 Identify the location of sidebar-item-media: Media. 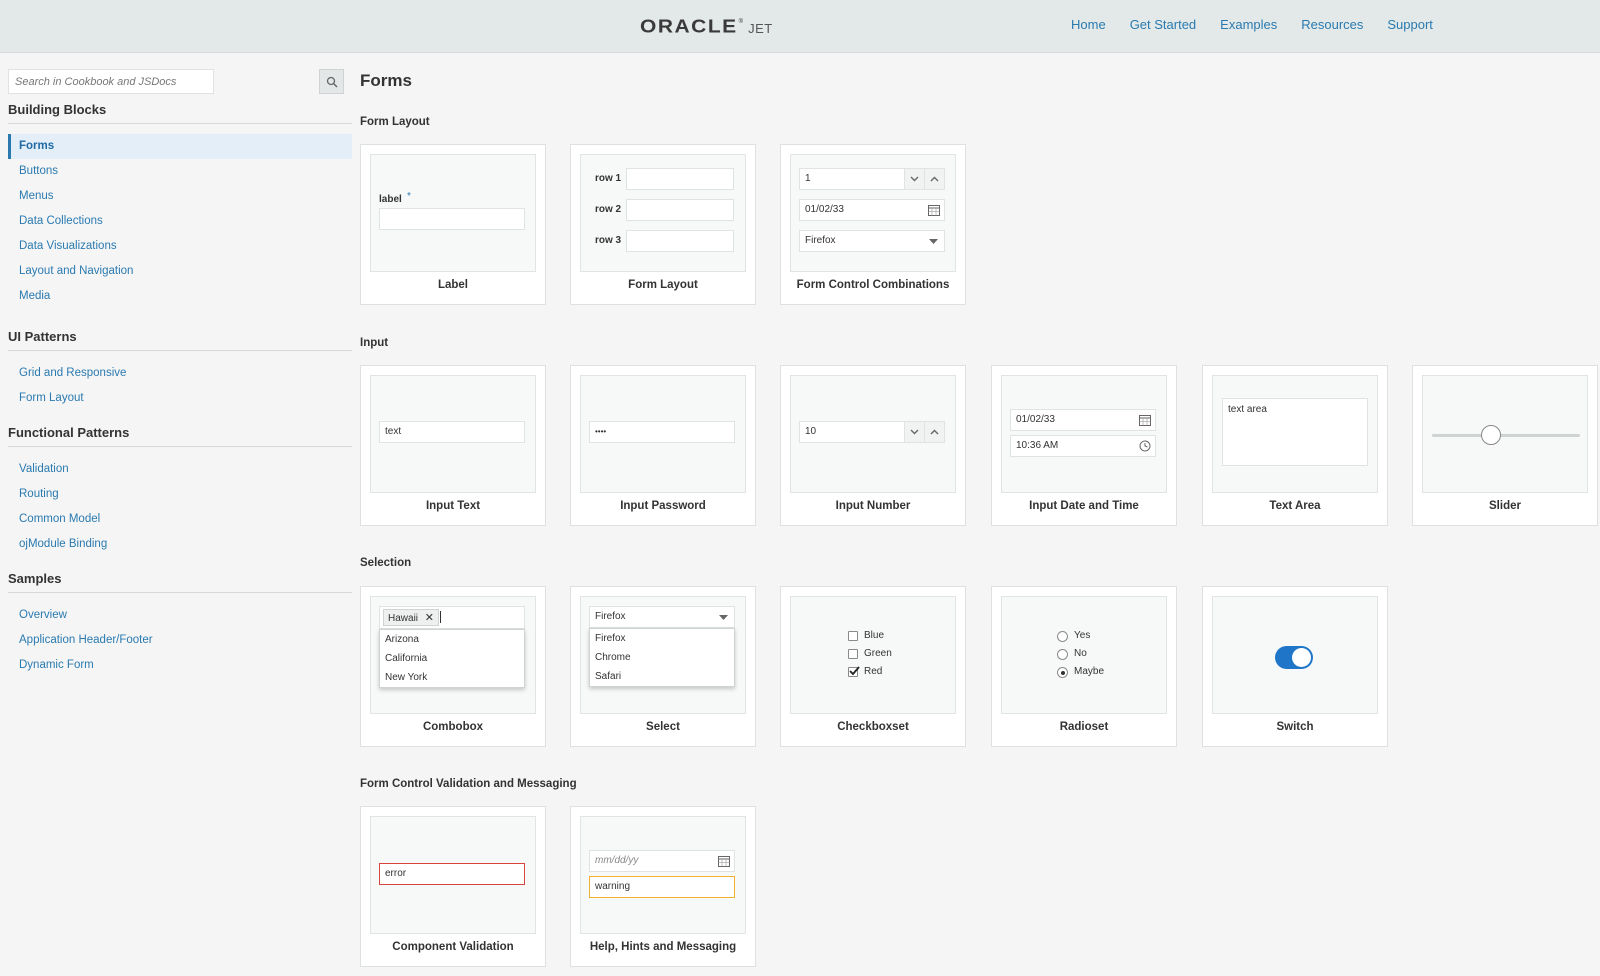
(180, 296).